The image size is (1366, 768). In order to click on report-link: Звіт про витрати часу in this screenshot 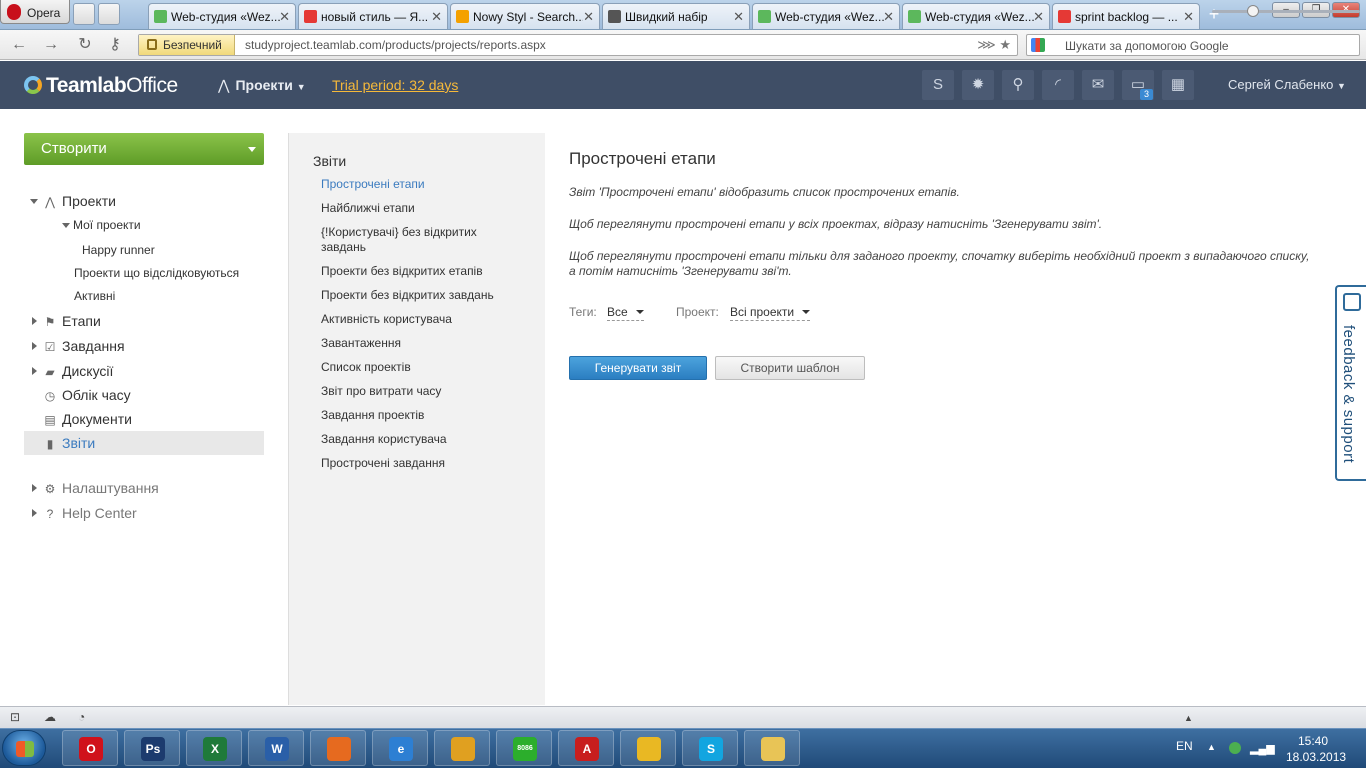, I will do `click(421, 391)`.